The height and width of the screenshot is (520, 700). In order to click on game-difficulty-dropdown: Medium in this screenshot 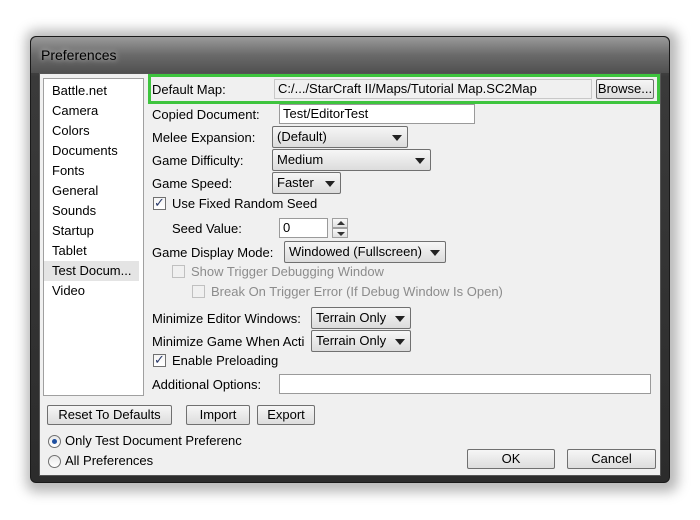, I will do `click(351, 160)`.